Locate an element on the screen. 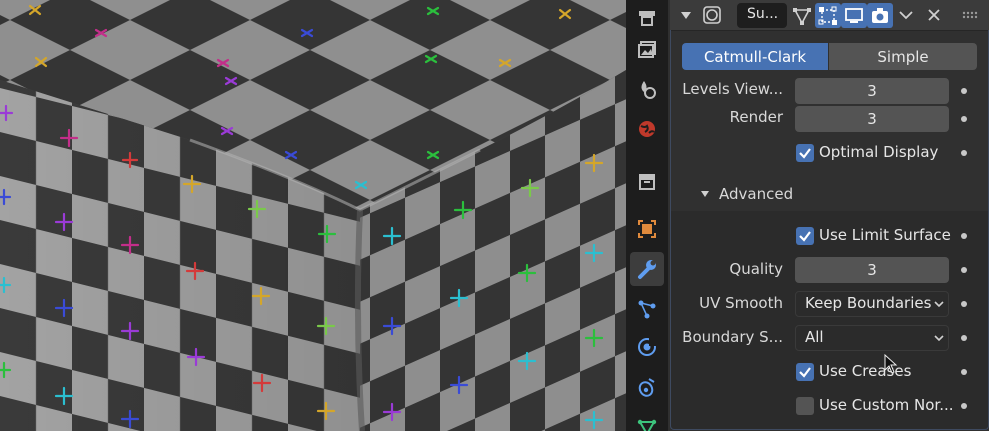  physics-tab is located at coordinates (647, 347).